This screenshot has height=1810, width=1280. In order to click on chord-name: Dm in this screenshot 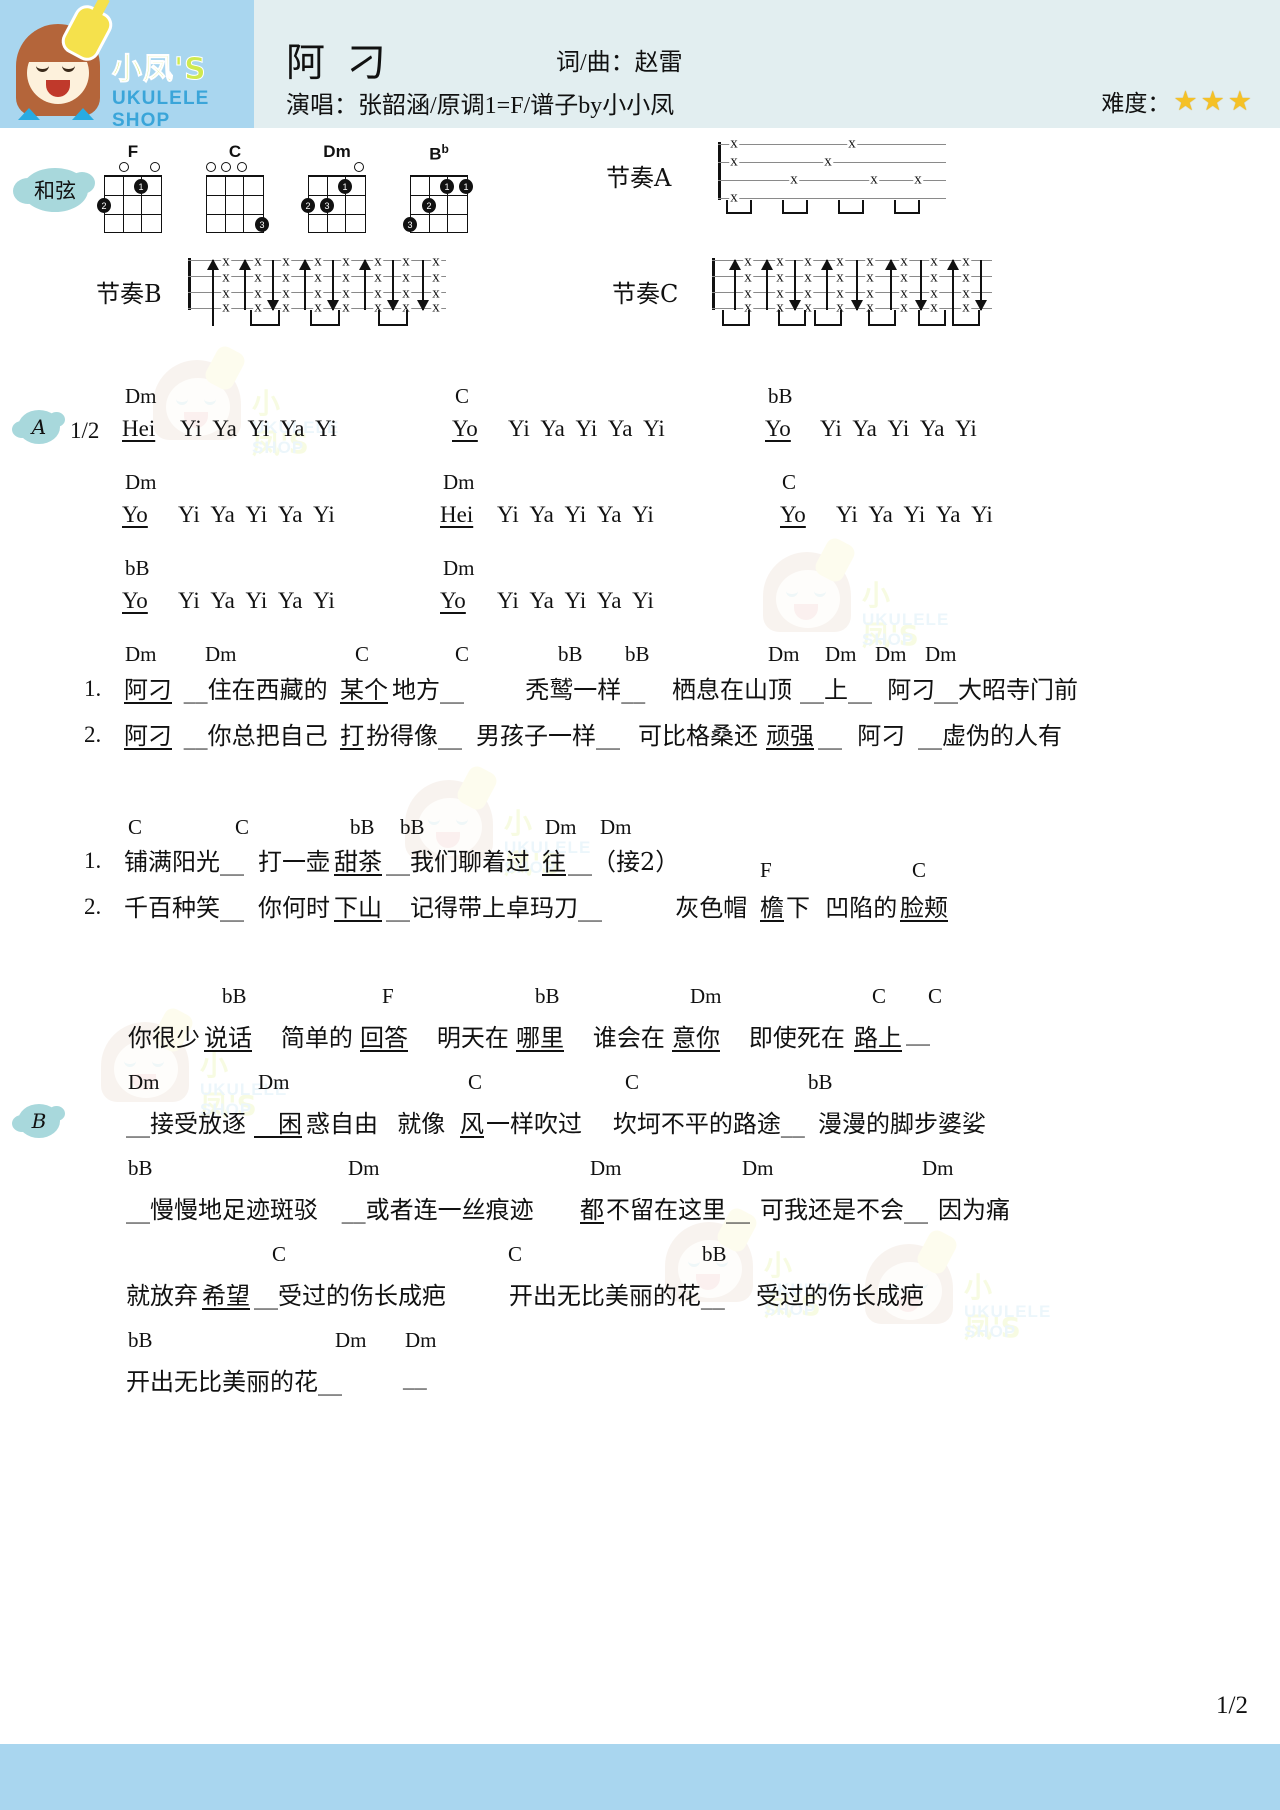, I will do `click(337, 151)`.